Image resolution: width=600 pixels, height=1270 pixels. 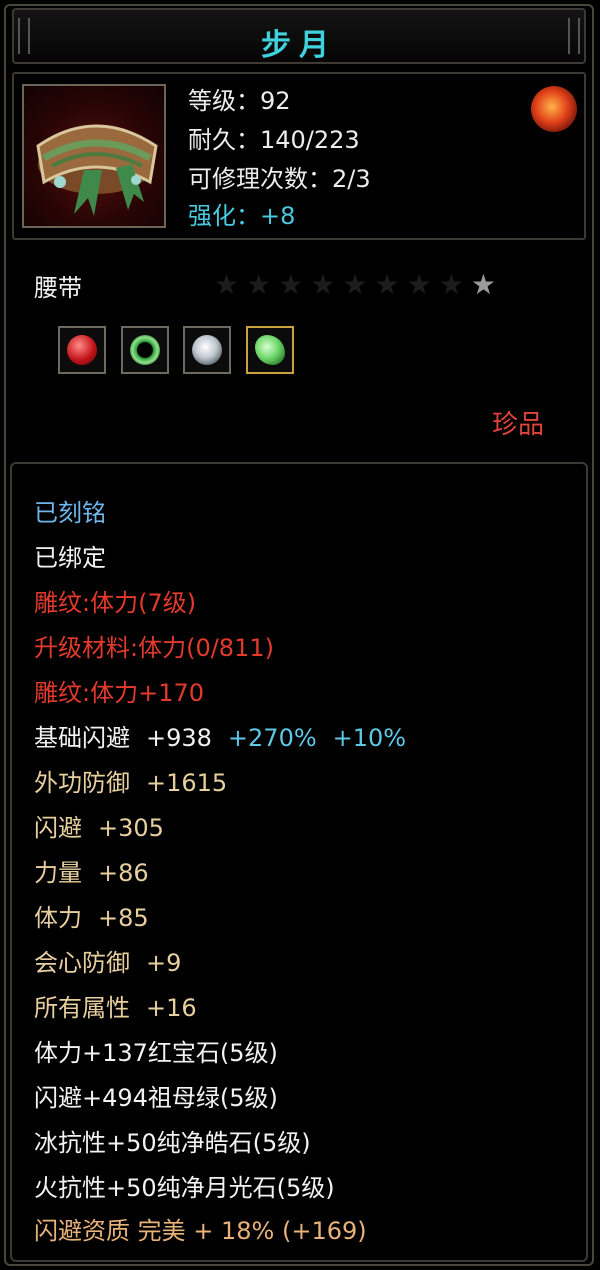 I want to click on star-rating: ★★★★★★★★★, so click(x=358, y=284).